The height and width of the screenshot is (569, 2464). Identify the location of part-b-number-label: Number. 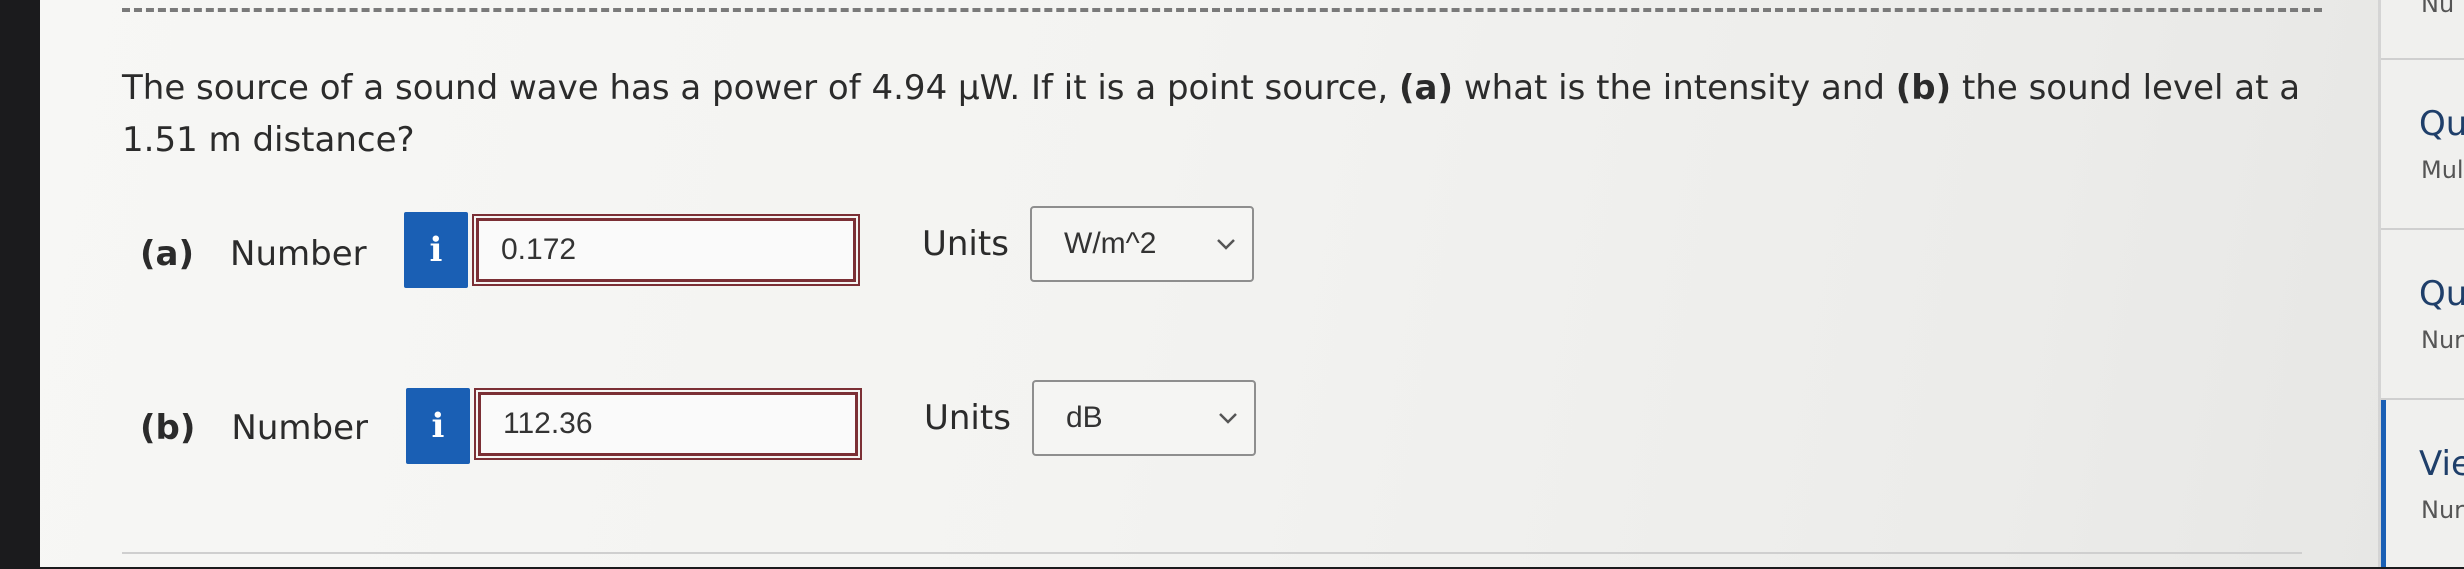
(300, 428).